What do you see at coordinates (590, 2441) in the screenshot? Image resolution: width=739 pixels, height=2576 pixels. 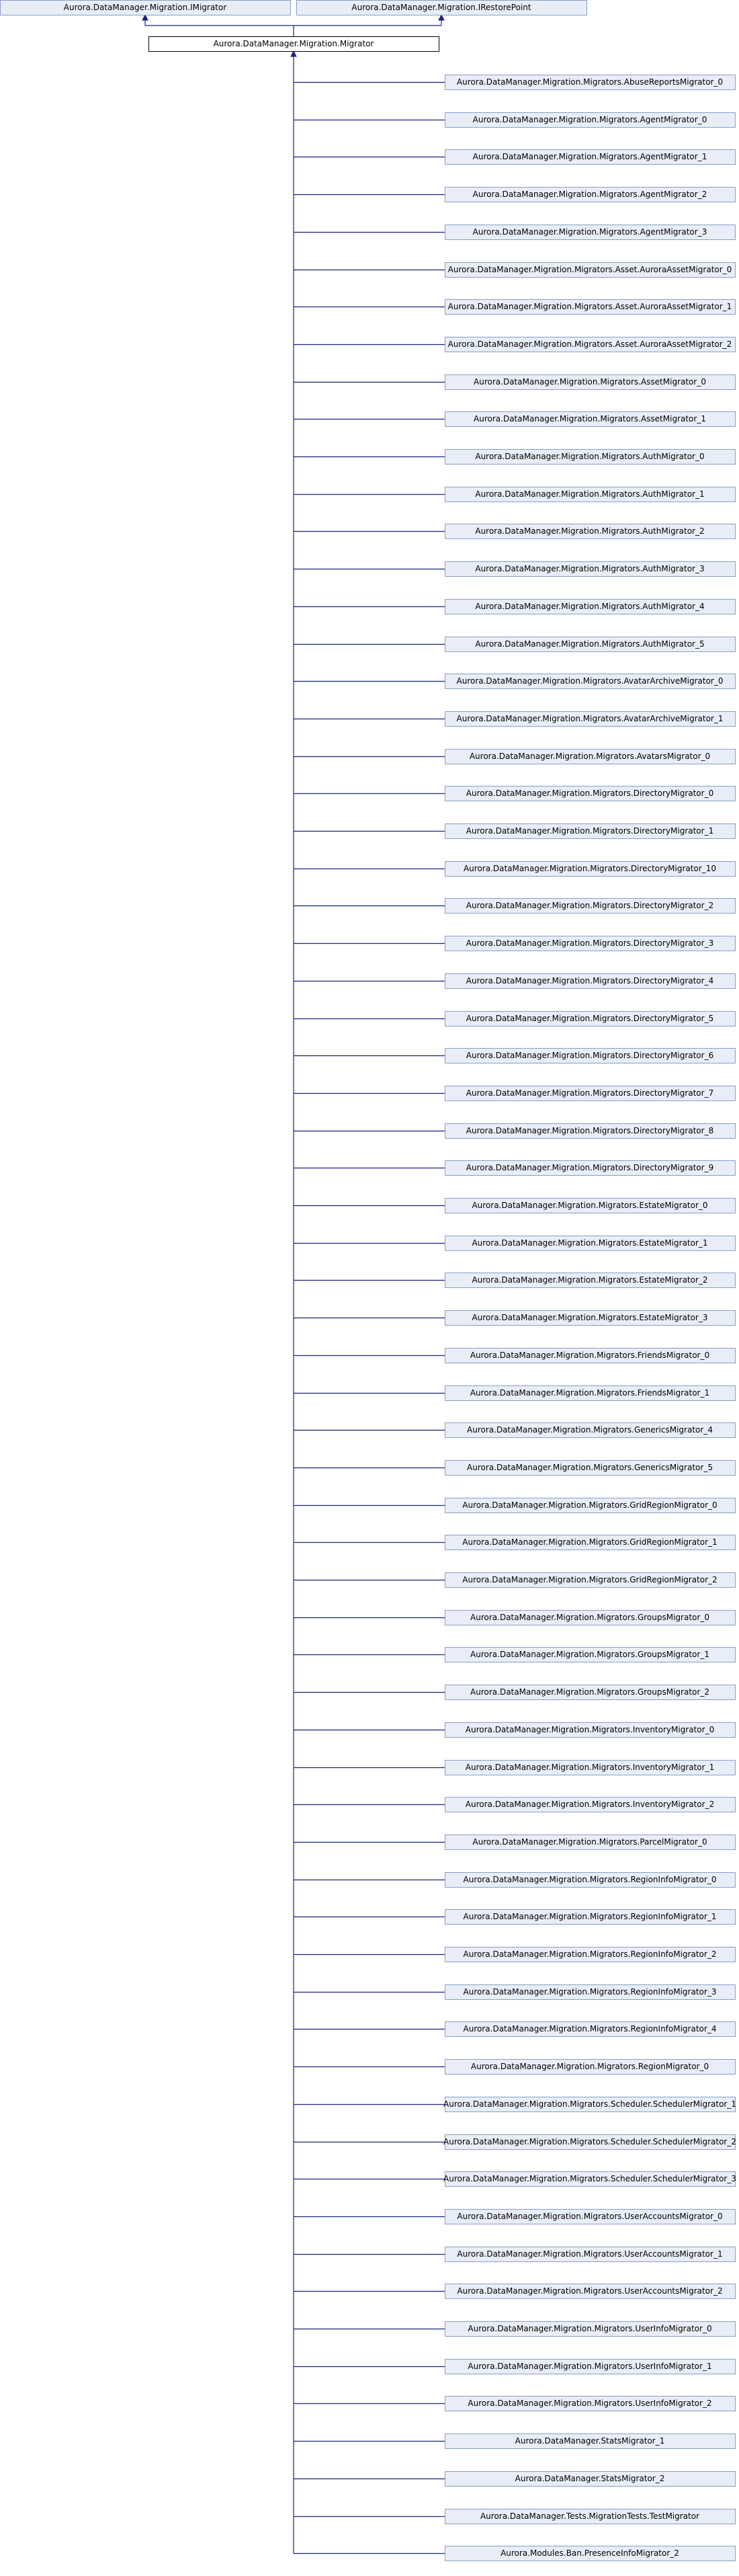 I see `derived-class-node: Aurora.DataManager.StatsMigrator_1` at bounding box center [590, 2441].